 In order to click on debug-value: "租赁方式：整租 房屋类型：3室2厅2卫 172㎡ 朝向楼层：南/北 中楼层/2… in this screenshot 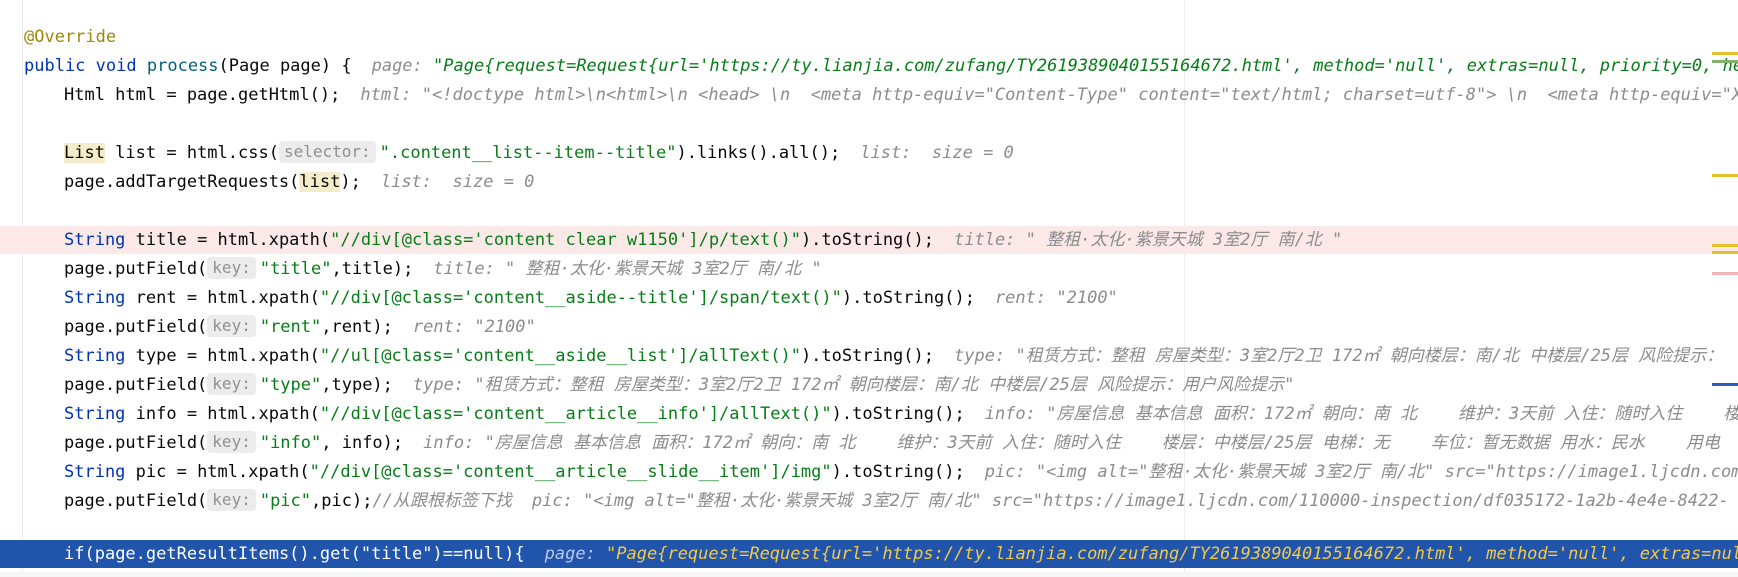, I will do `click(1369, 356)`.